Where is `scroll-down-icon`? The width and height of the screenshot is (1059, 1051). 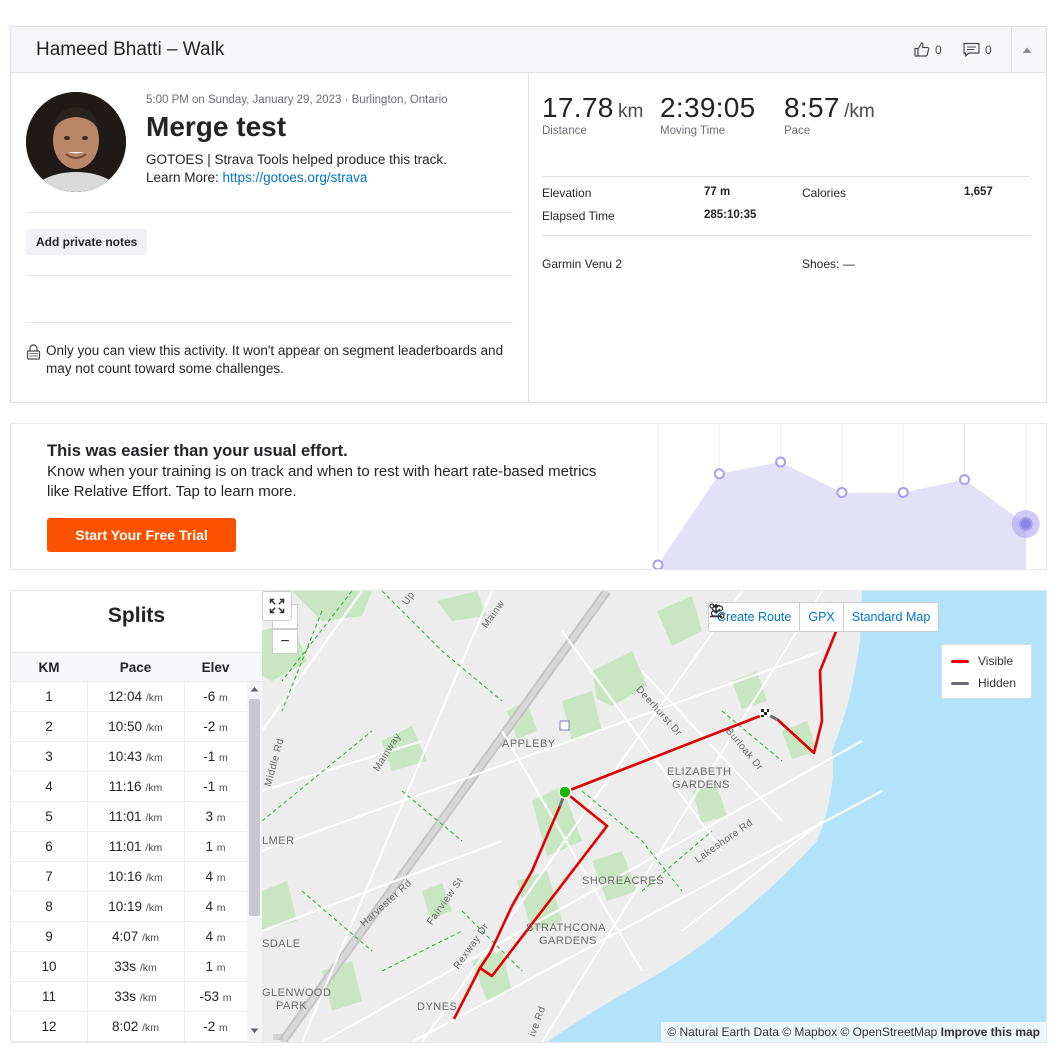 scroll-down-icon is located at coordinates (254, 1031).